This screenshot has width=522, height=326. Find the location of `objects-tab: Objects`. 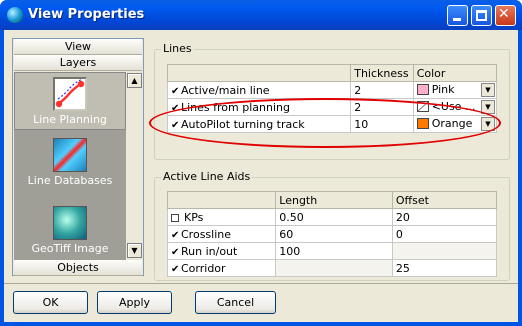

objects-tab: Objects is located at coordinates (78, 268).